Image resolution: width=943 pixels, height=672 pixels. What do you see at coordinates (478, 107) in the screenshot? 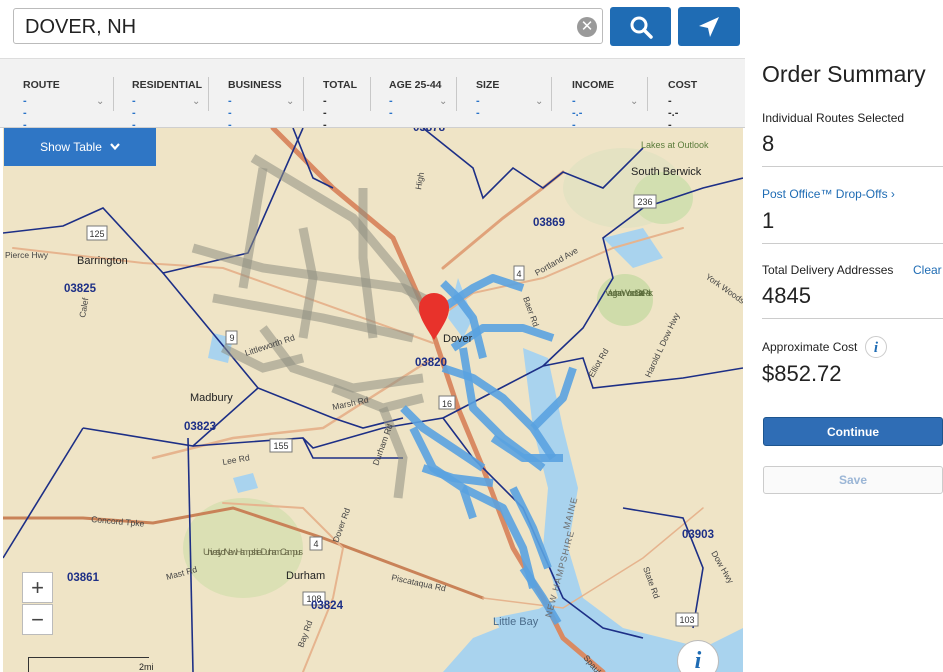
I see `filter-size-value: --` at bounding box center [478, 107].